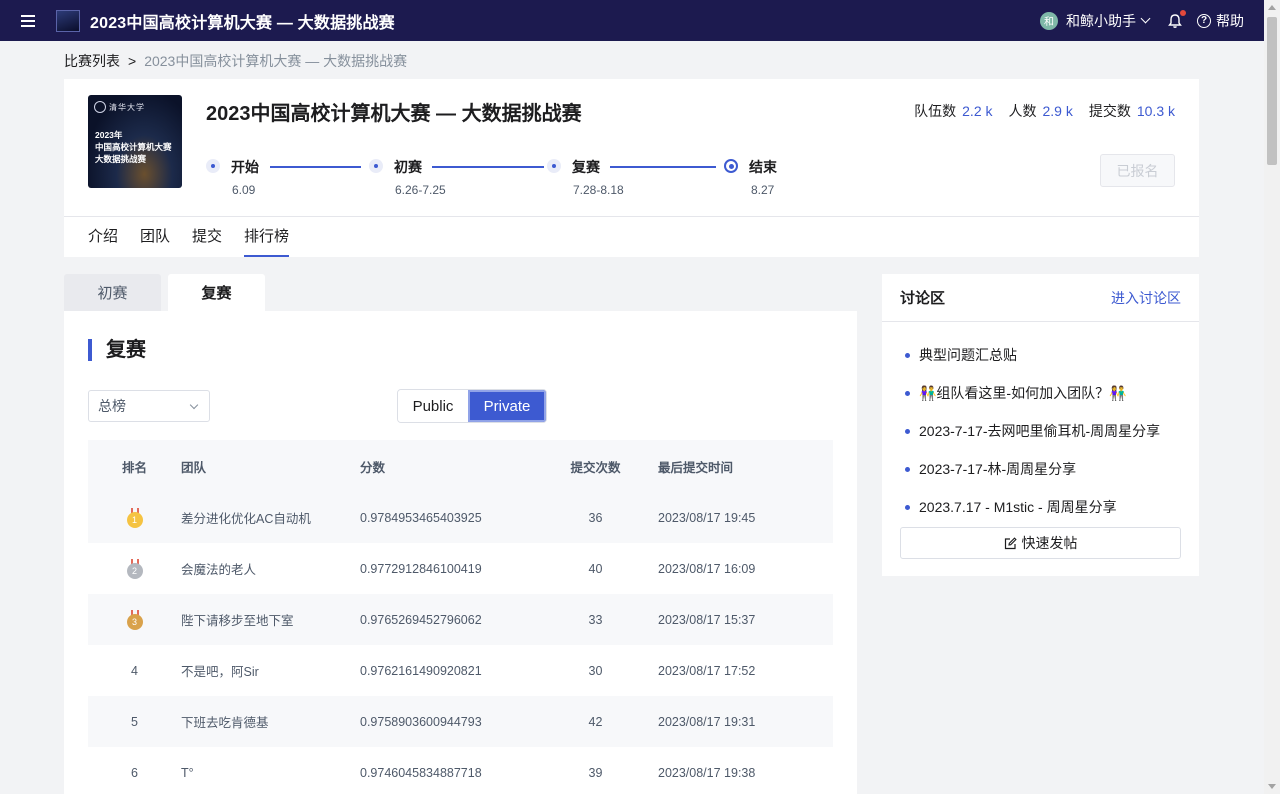 This screenshot has height=794, width=1280. Describe the element at coordinates (507, 406) in the screenshot. I see `private-button: Private` at that location.